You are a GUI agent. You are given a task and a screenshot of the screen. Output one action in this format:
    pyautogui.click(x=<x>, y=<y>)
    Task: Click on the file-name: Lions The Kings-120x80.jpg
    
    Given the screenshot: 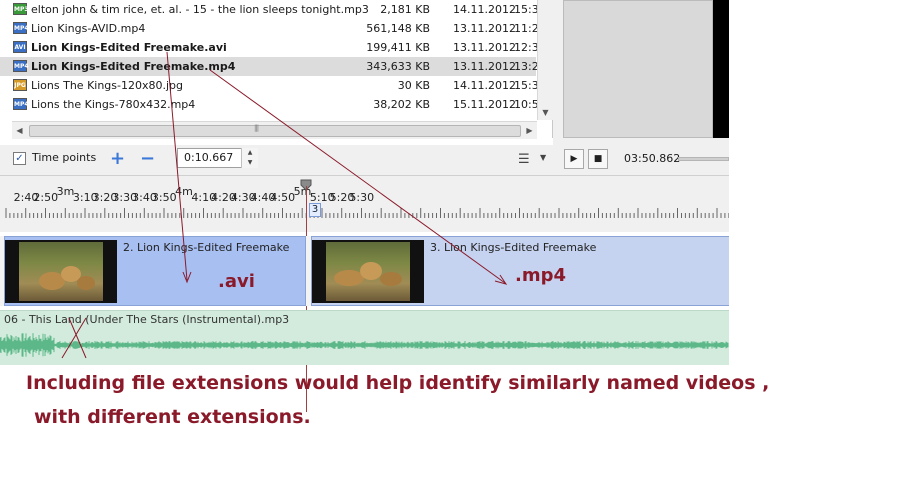 What is the action you would take?
    pyautogui.click(x=107, y=85)
    